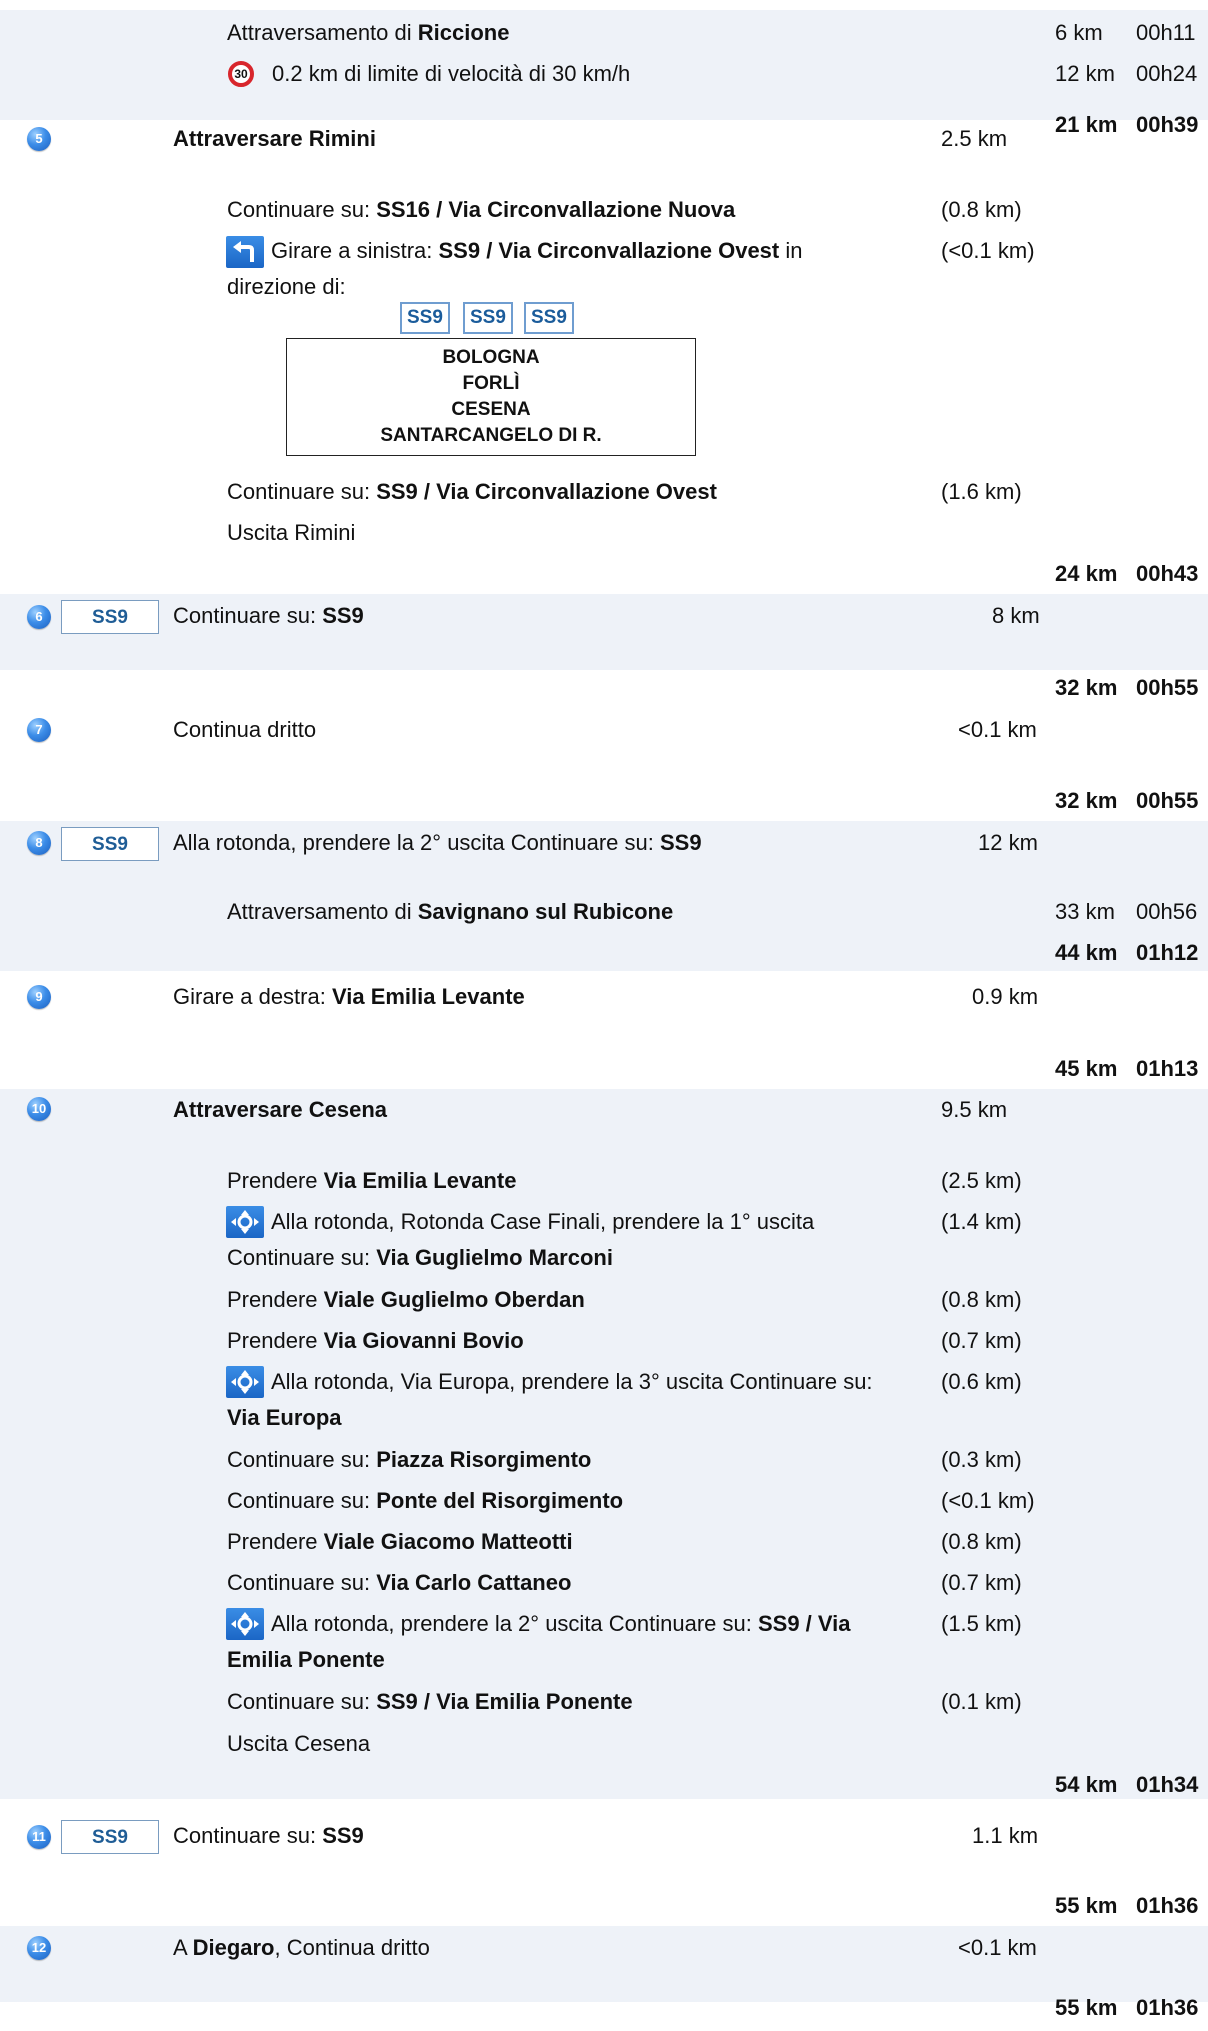 The height and width of the screenshot is (2031, 1208). Describe the element at coordinates (1086, 573) in the screenshot. I see `step6-cum-dist: 24 km` at that location.